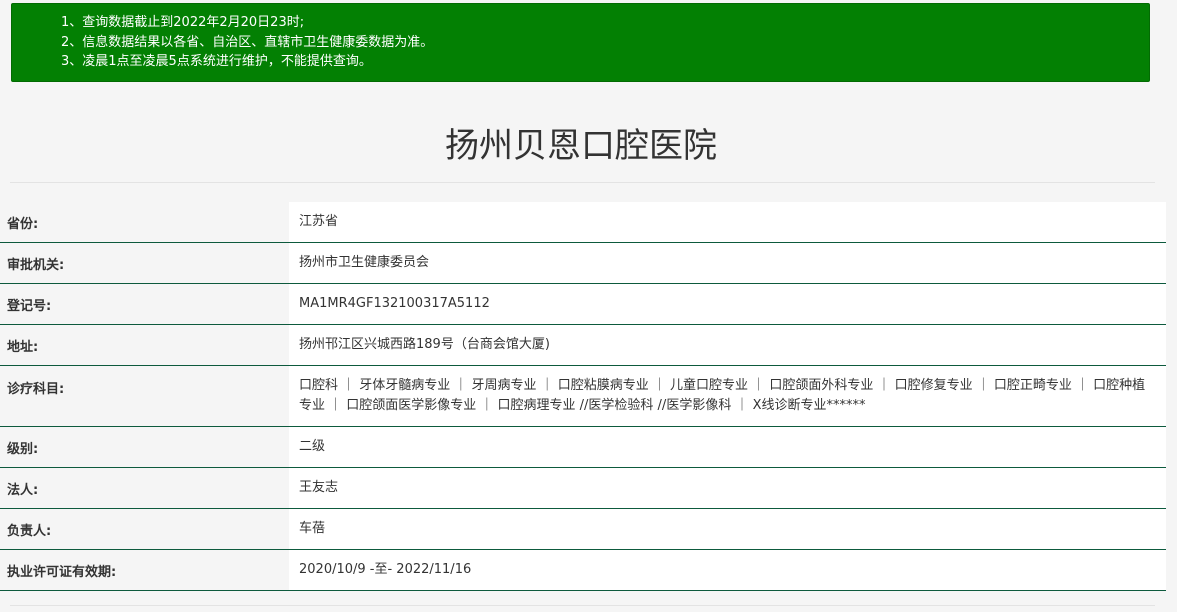 The width and height of the screenshot is (1177, 612). I want to click on table-row-registration: 登记号: MA1MR4GF132100317A5112, so click(583, 304).